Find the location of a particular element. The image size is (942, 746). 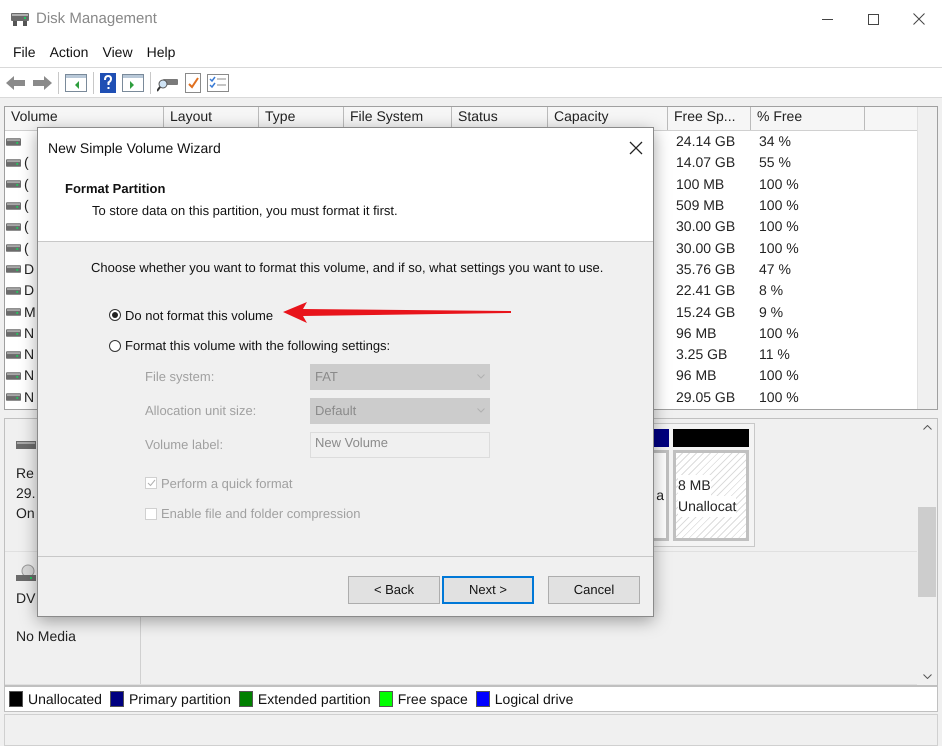

action-pane-icon is located at coordinates (133, 83).